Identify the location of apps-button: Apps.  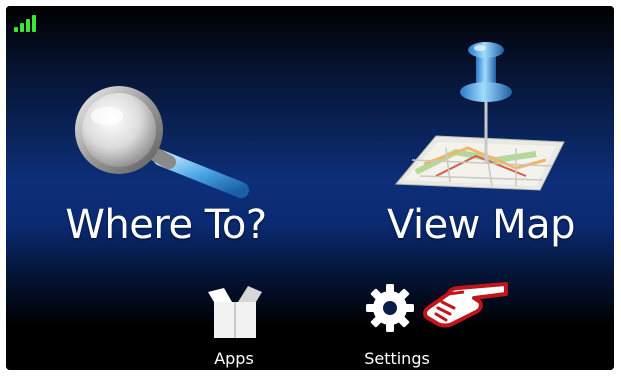
(234, 323).